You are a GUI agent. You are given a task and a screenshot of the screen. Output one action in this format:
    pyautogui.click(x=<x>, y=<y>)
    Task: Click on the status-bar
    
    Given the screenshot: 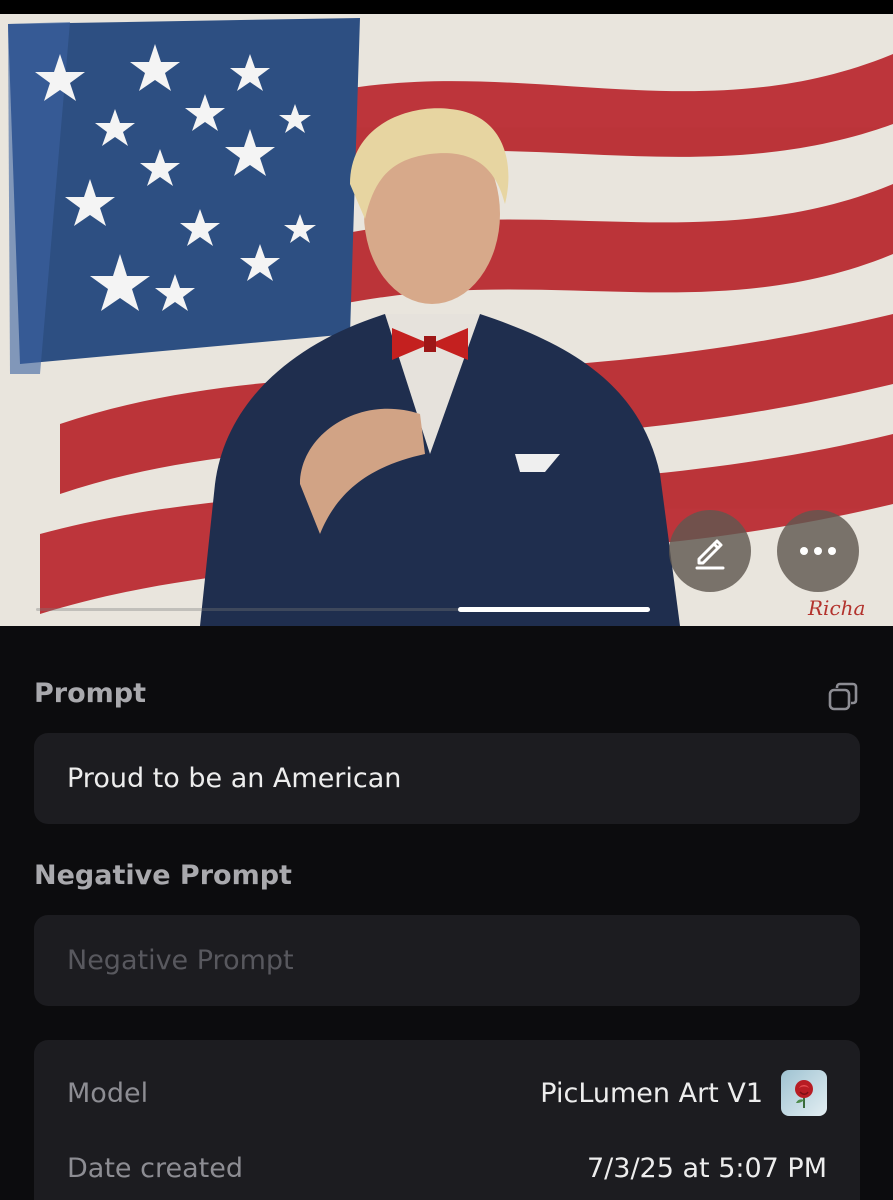 What is the action you would take?
    pyautogui.click(x=446, y=7)
    